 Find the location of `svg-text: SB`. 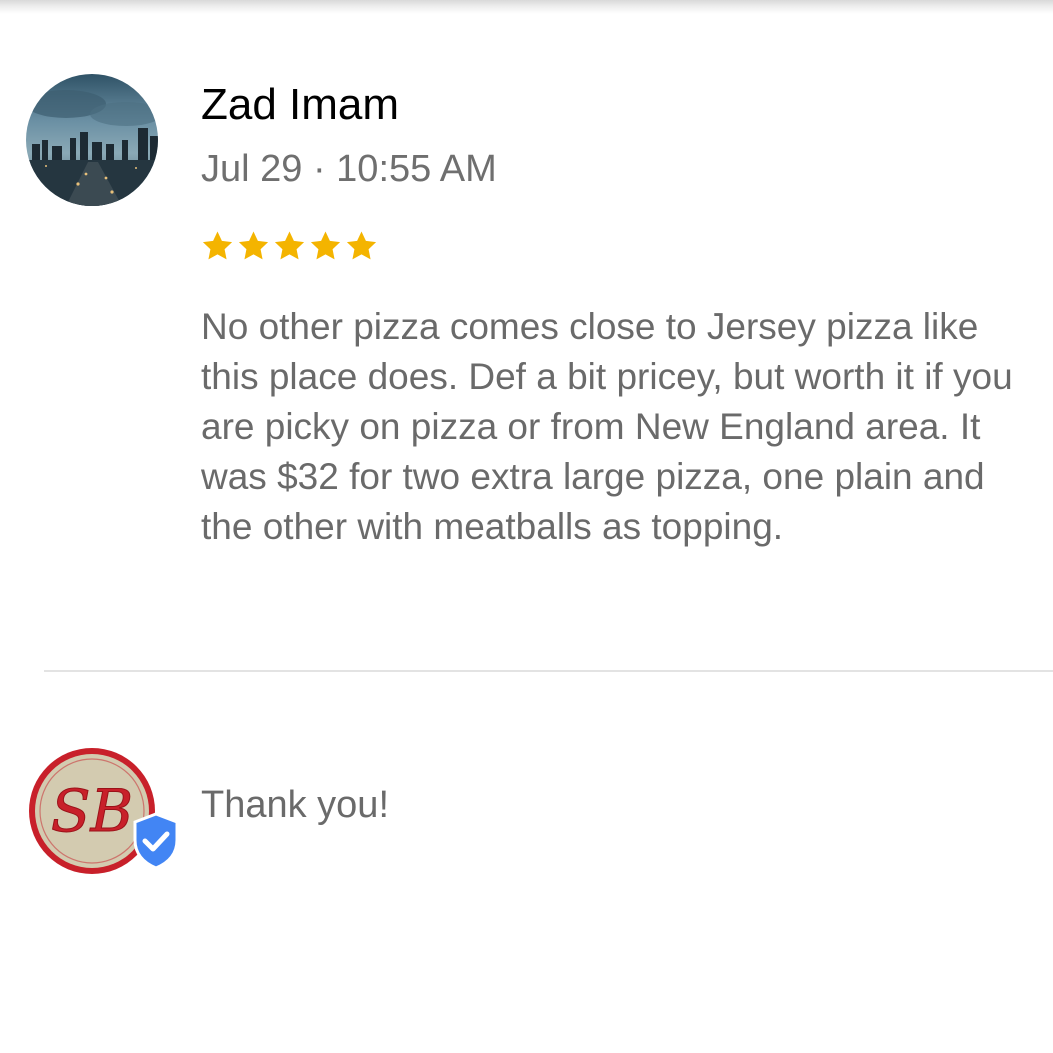

svg-text: SB is located at coordinates (92, 811).